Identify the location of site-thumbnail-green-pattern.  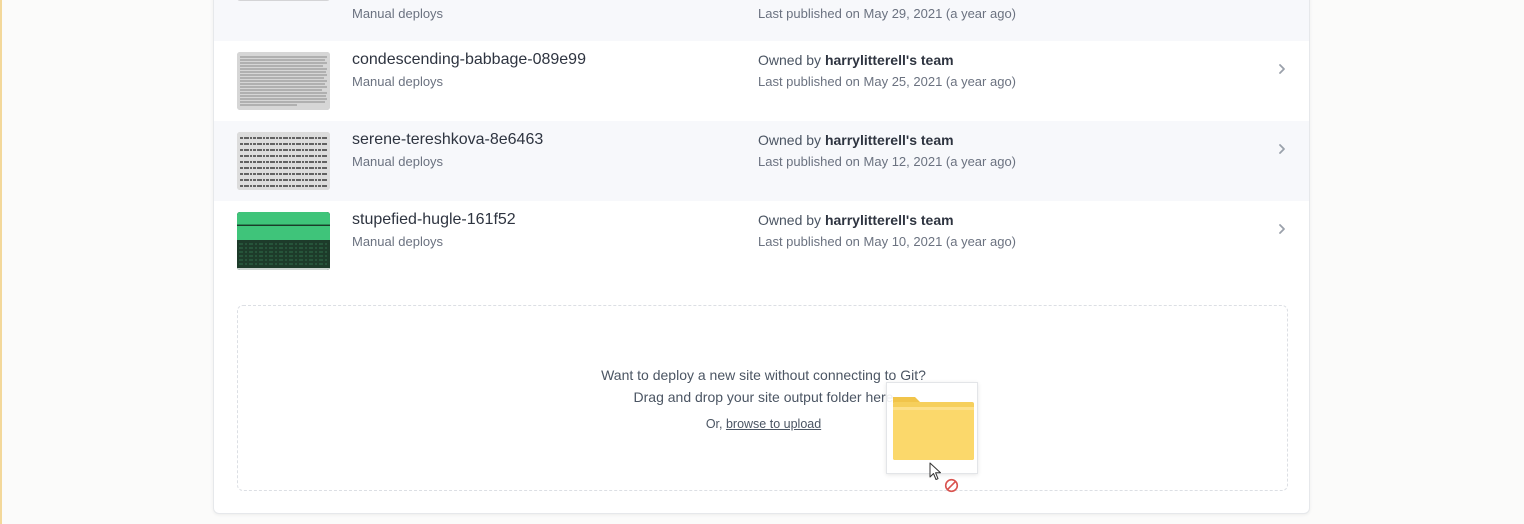
(283, 241).